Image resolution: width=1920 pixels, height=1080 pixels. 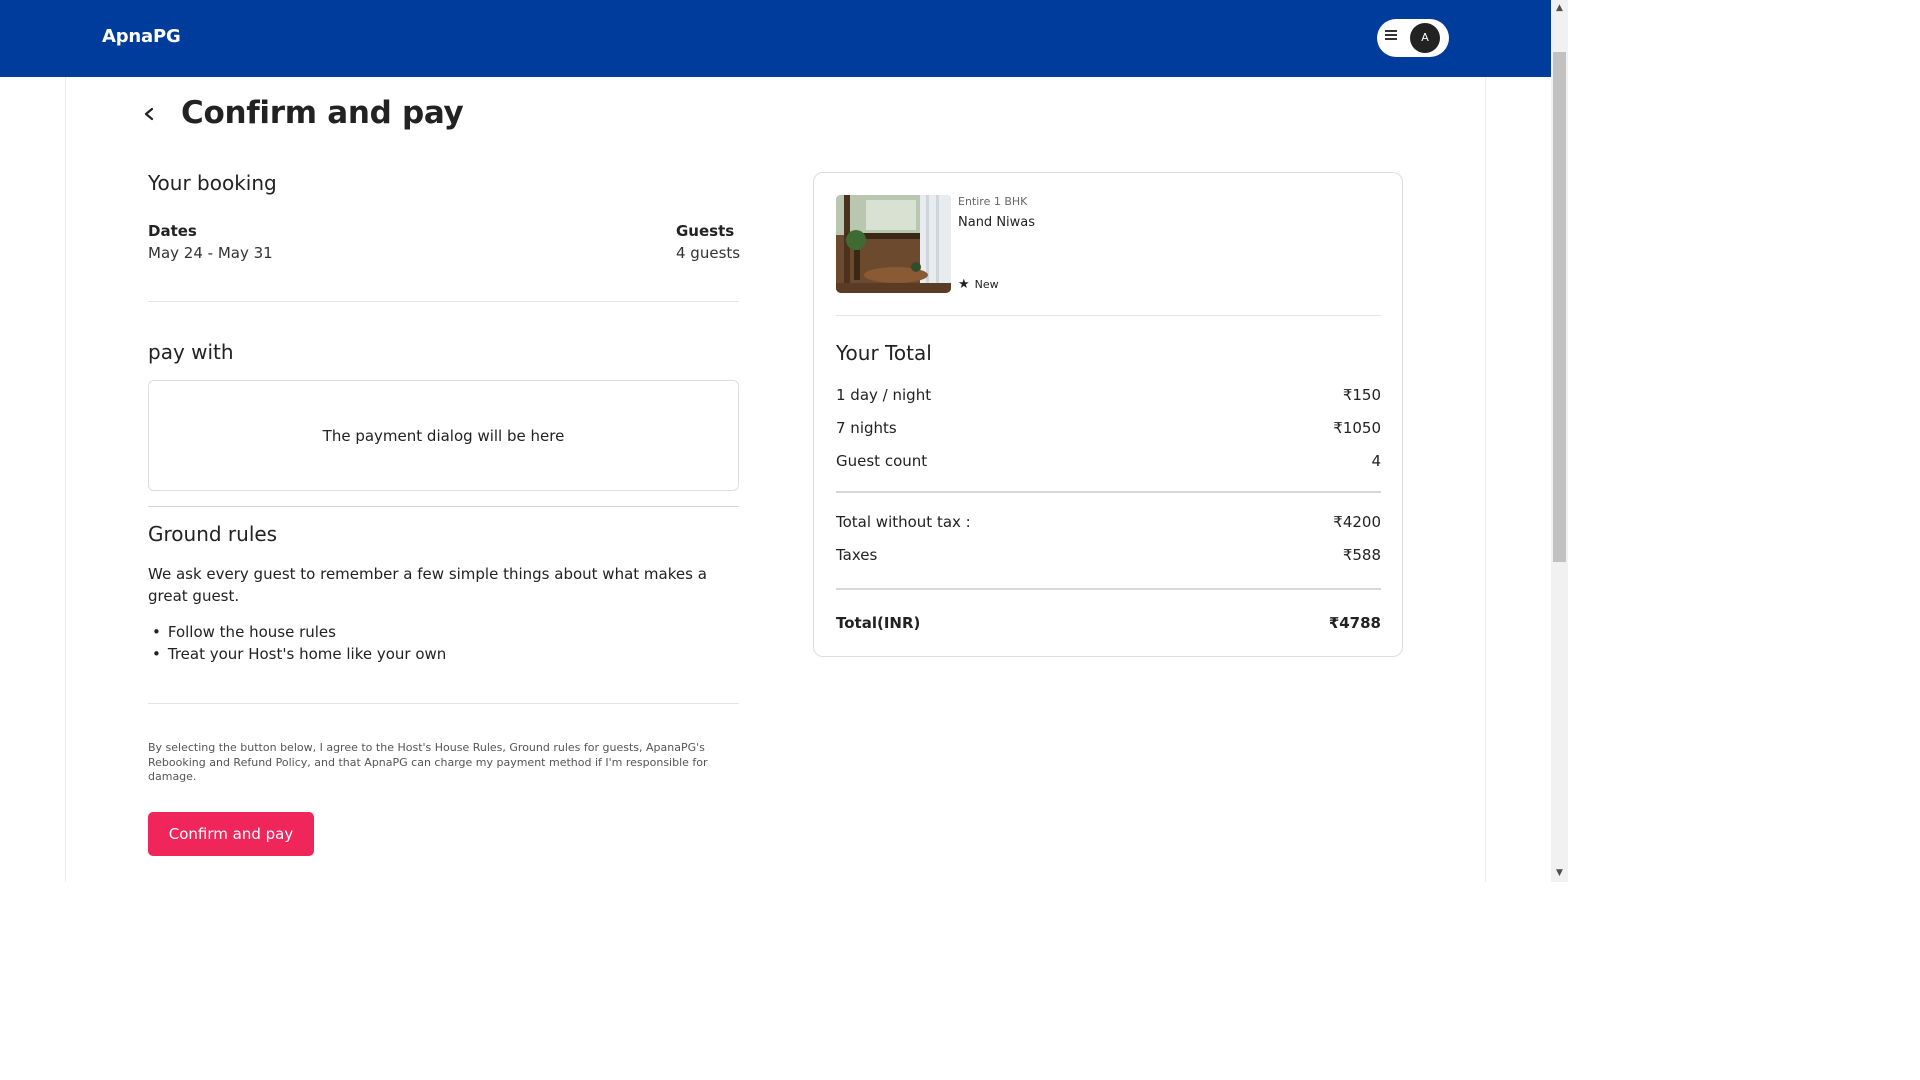 I want to click on row-value: ₹588, so click(x=1361, y=555).